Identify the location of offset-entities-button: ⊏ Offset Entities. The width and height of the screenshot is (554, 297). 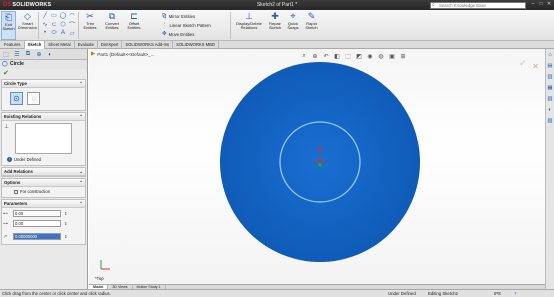
(134, 21).